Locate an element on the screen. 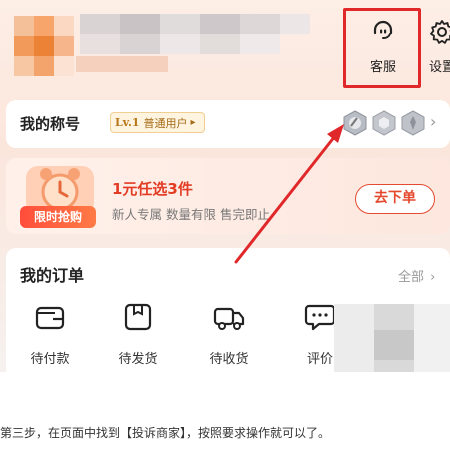 The height and width of the screenshot is (452, 450). order-item-label: 待发货 is located at coordinates (138, 359).